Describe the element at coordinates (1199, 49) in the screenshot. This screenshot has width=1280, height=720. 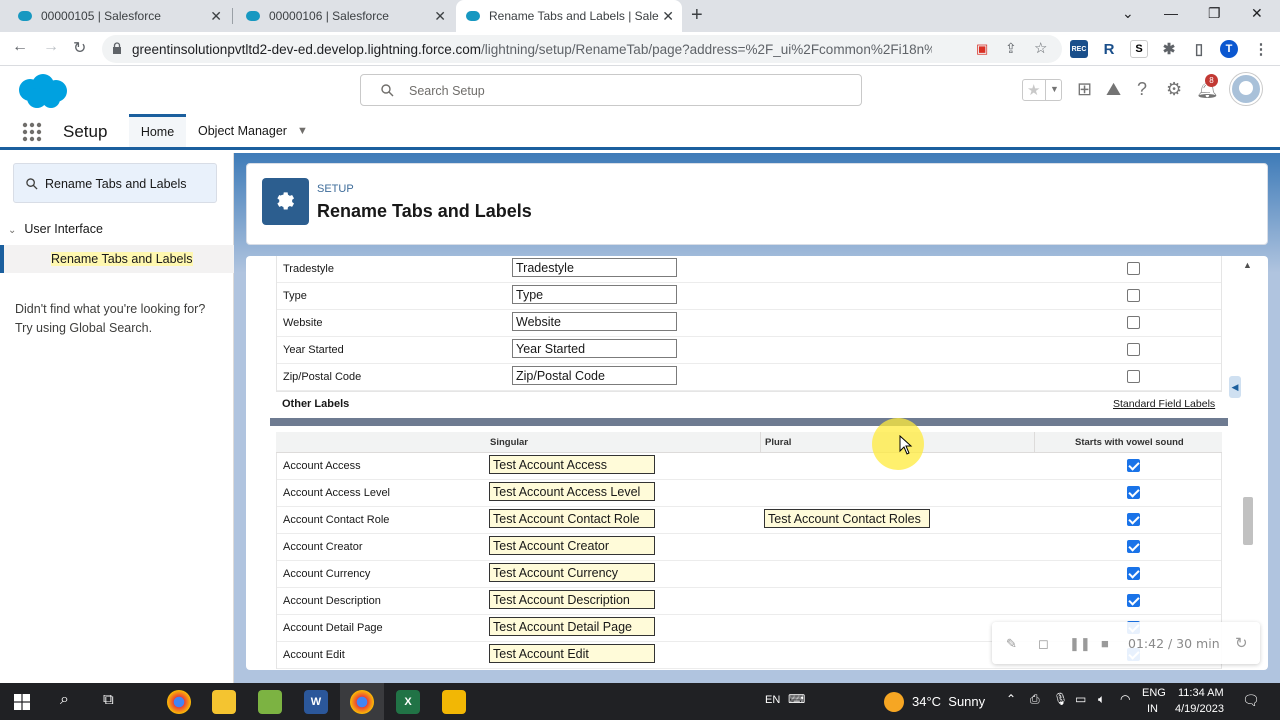
I see `side-panel-icon: ▯` at that location.